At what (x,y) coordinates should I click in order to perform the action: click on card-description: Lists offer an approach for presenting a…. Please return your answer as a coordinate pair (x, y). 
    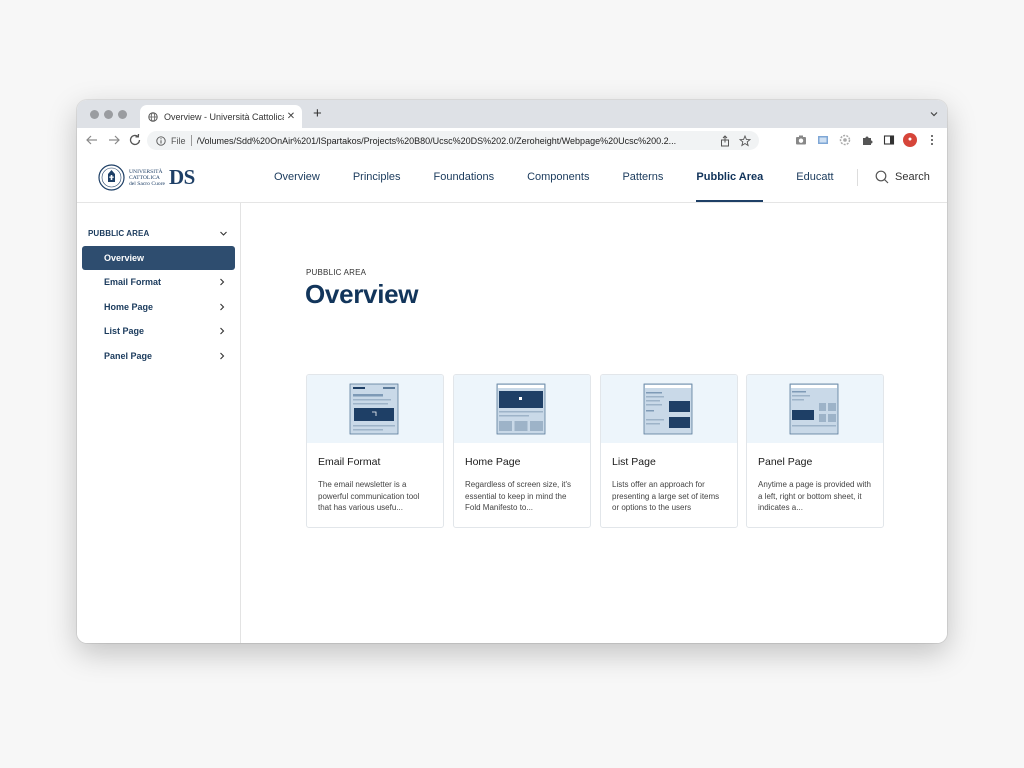
    Looking at the image, I should click on (666, 496).